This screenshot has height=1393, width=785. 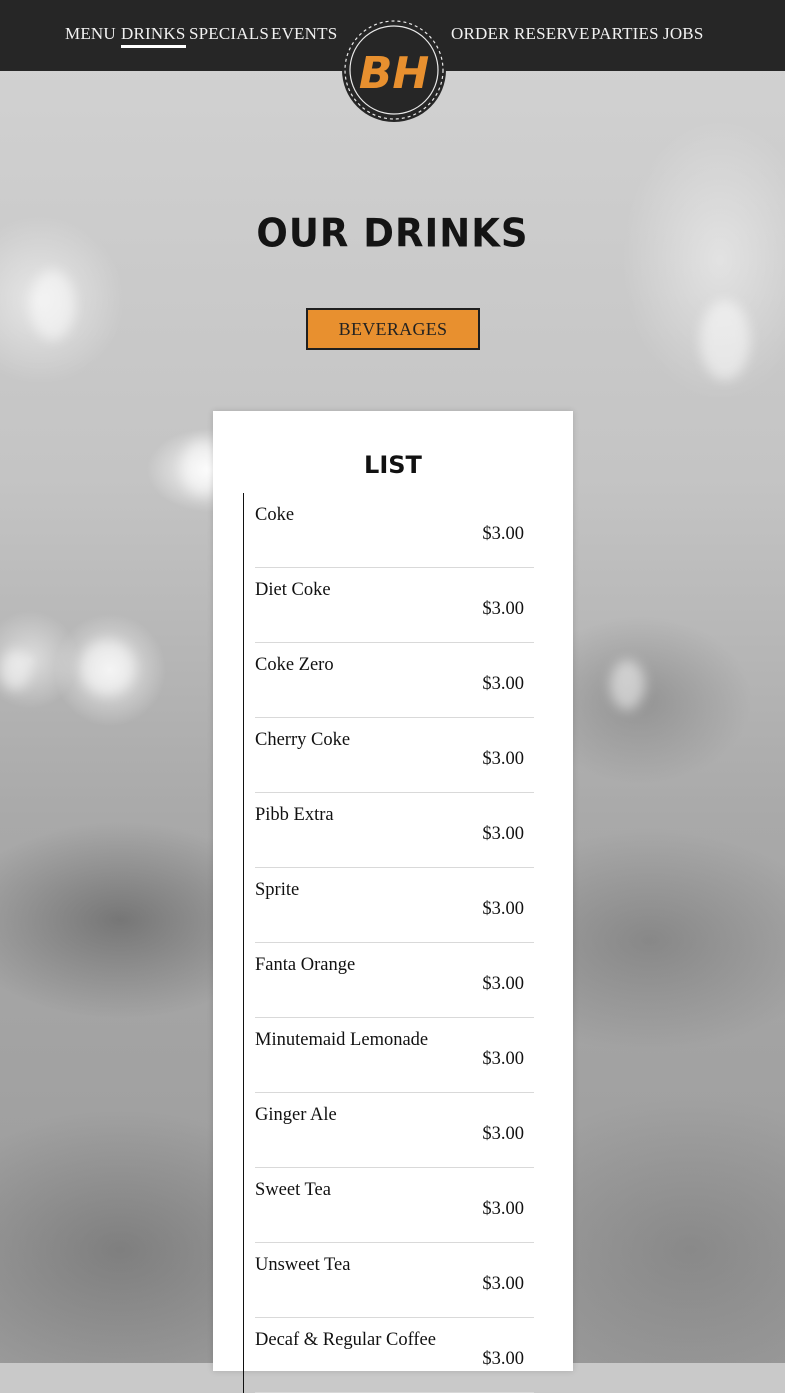 I want to click on list-title: LIST, so click(x=393, y=465).